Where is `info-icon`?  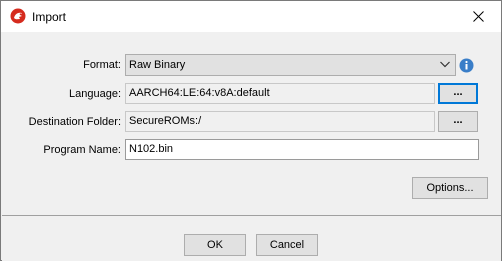 info-icon is located at coordinates (466, 65).